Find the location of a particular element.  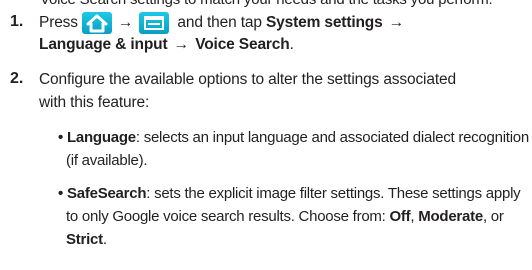

step-1-line-2: Language & input → Voice Search. is located at coordinates (166, 45).